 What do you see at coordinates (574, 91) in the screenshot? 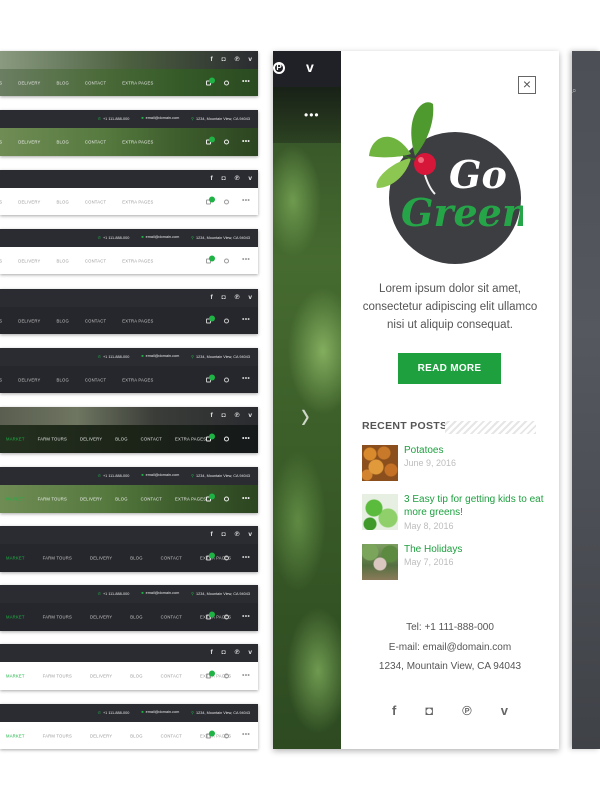
I see `search-icon: ⌕` at bounding box center [574, 91].